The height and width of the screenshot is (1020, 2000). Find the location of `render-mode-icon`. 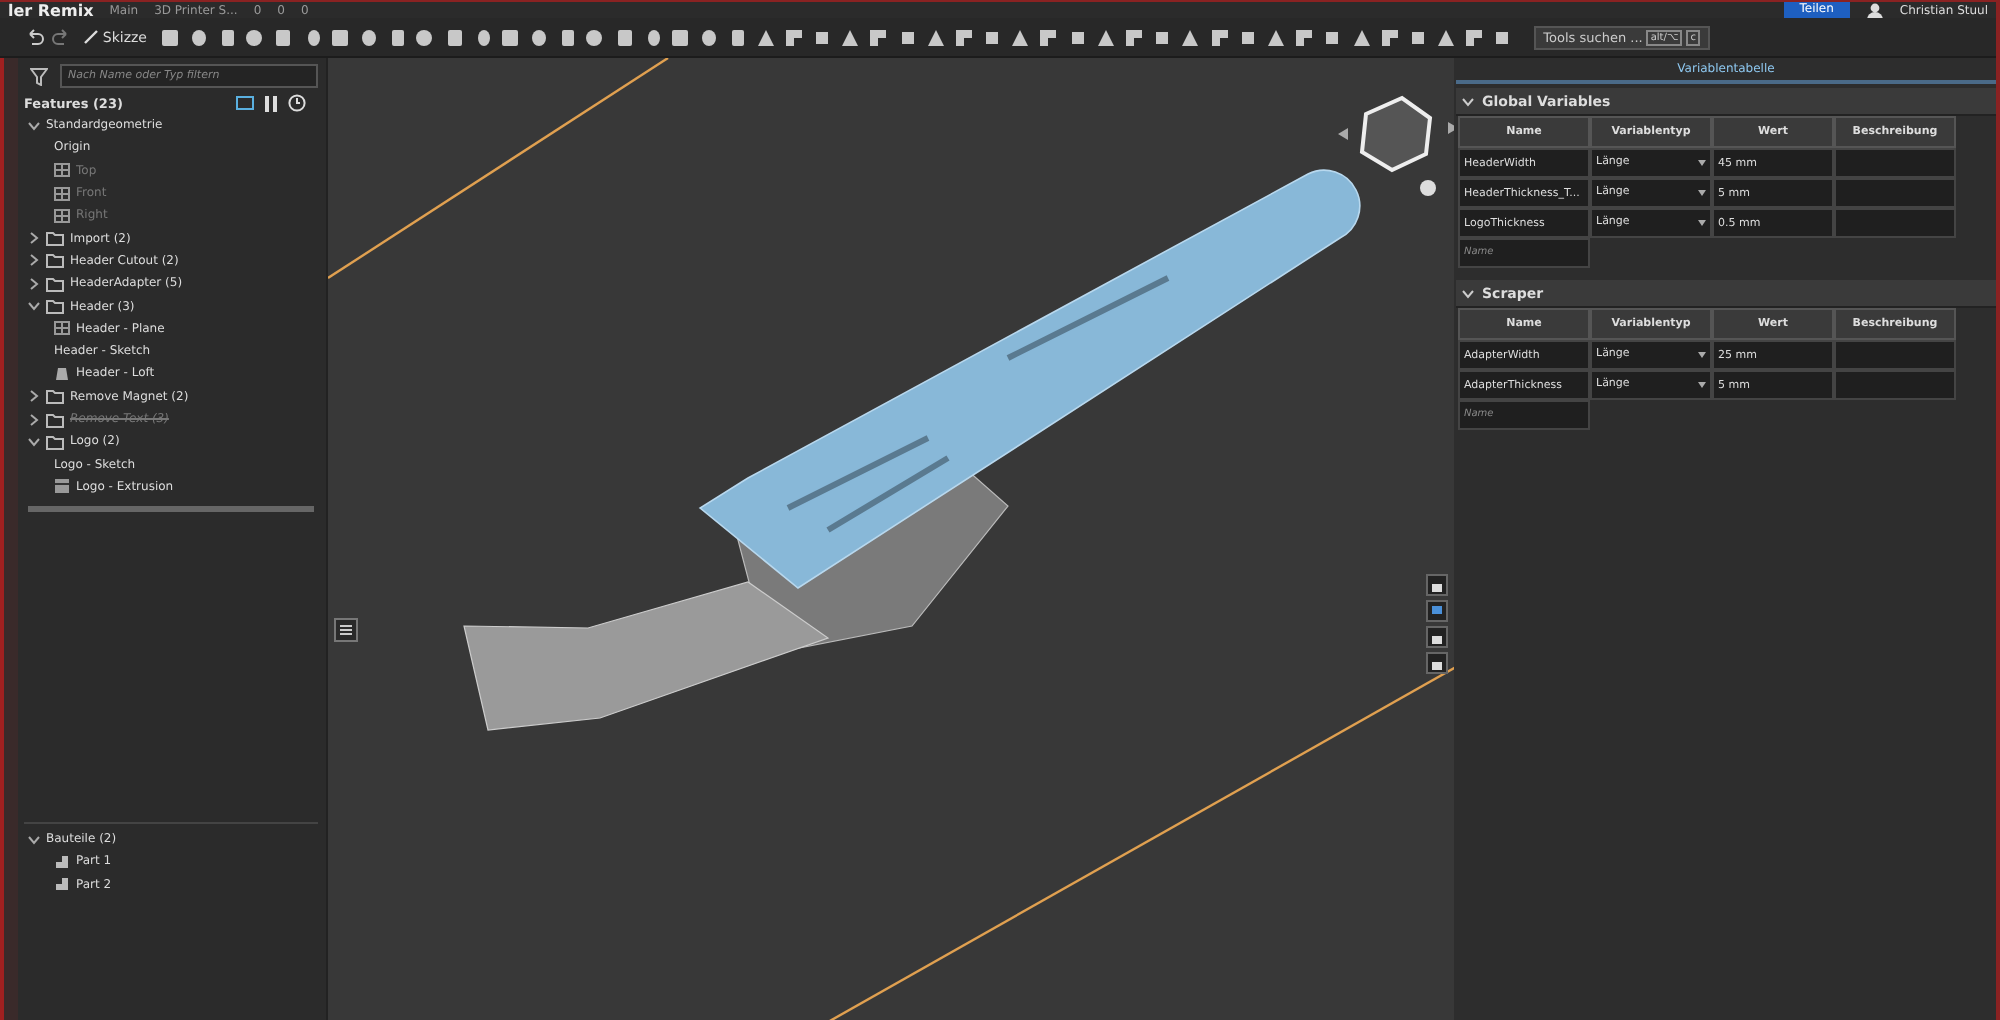

render-mode-icon is located at coordinates (1428, 188).